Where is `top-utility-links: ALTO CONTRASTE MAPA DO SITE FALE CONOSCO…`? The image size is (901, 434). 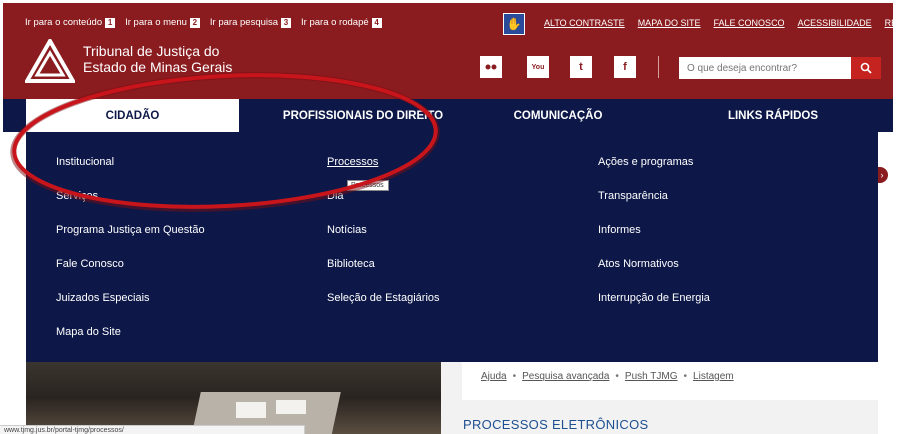 top-utility-links: ALTO CONTRASTE MAPA DO SITE FALE CONOSCO… is located at coordinates (722, 23).